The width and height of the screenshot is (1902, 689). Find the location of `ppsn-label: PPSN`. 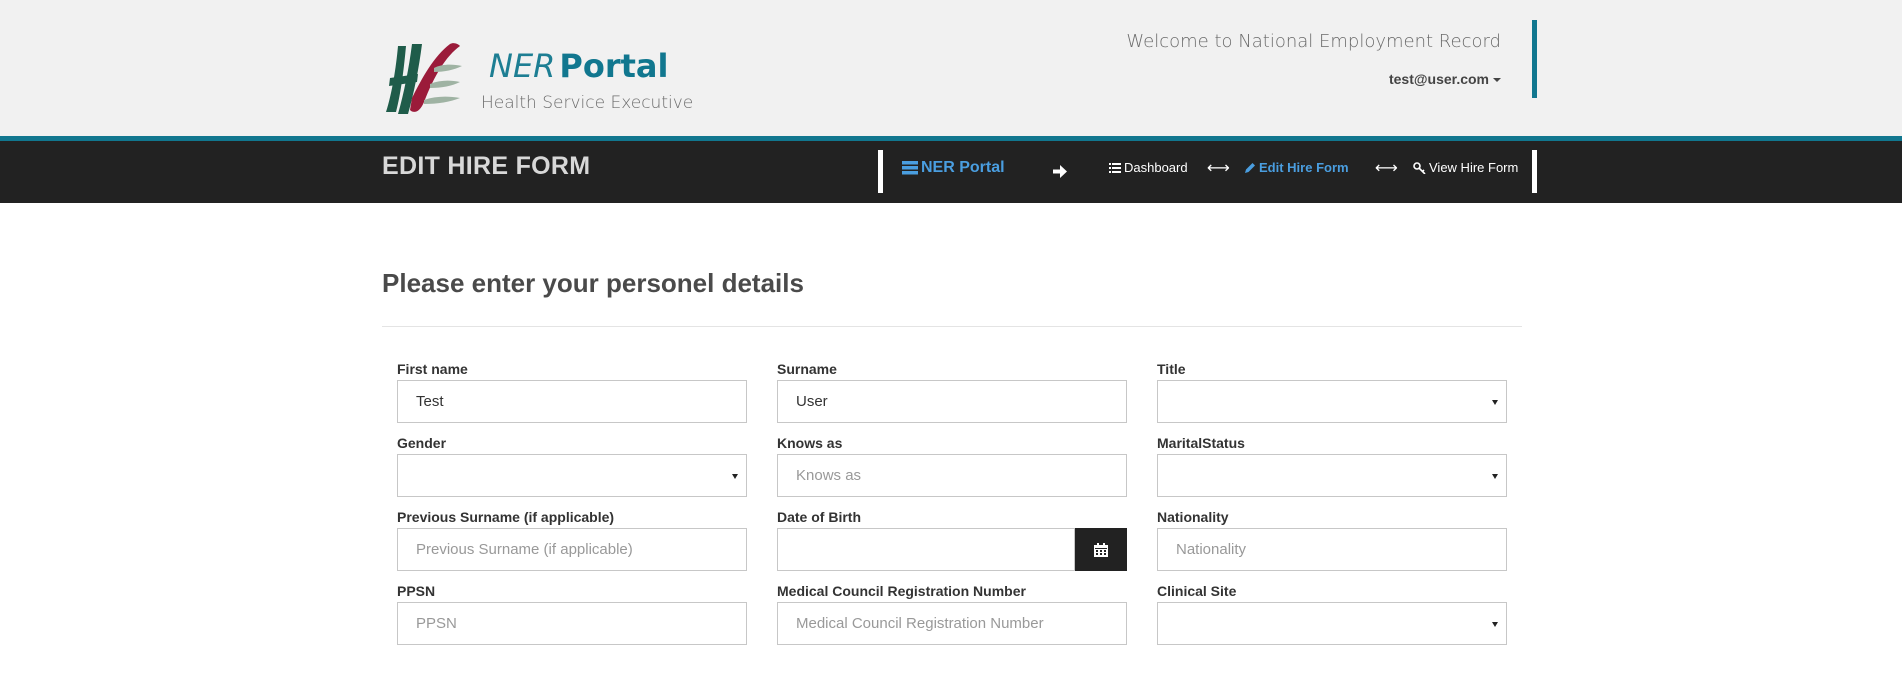

ppsn-label: PPSN is located at coordinates (416, 591).